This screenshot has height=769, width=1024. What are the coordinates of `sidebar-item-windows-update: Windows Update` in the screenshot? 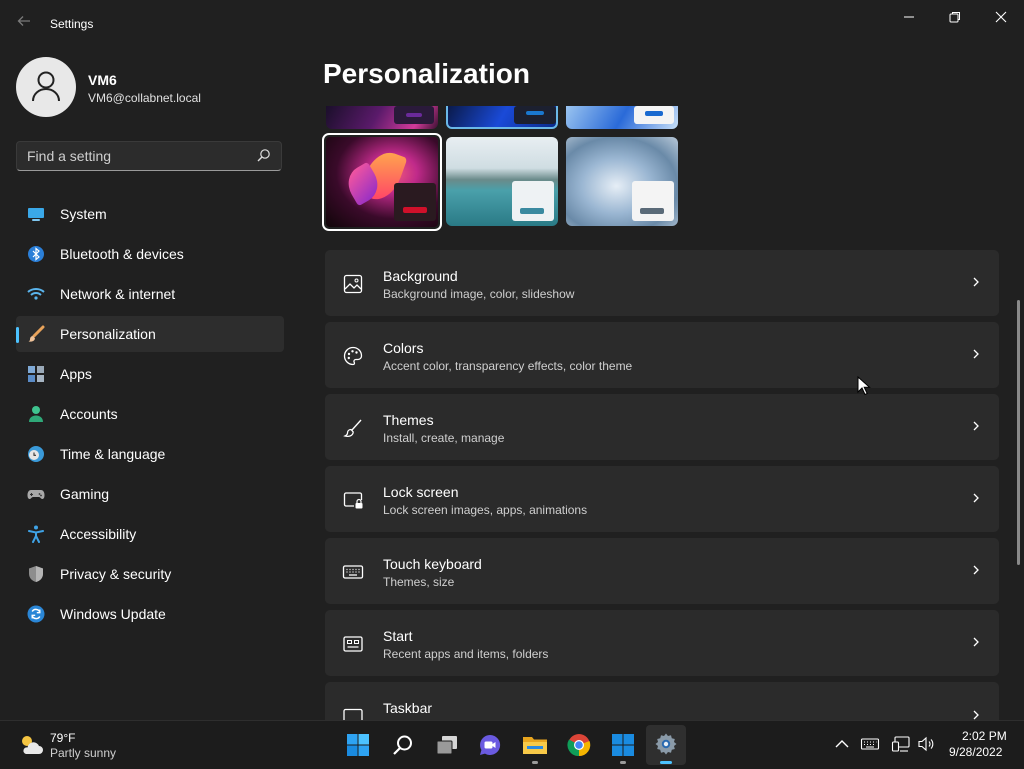 It's located at (150, 614).